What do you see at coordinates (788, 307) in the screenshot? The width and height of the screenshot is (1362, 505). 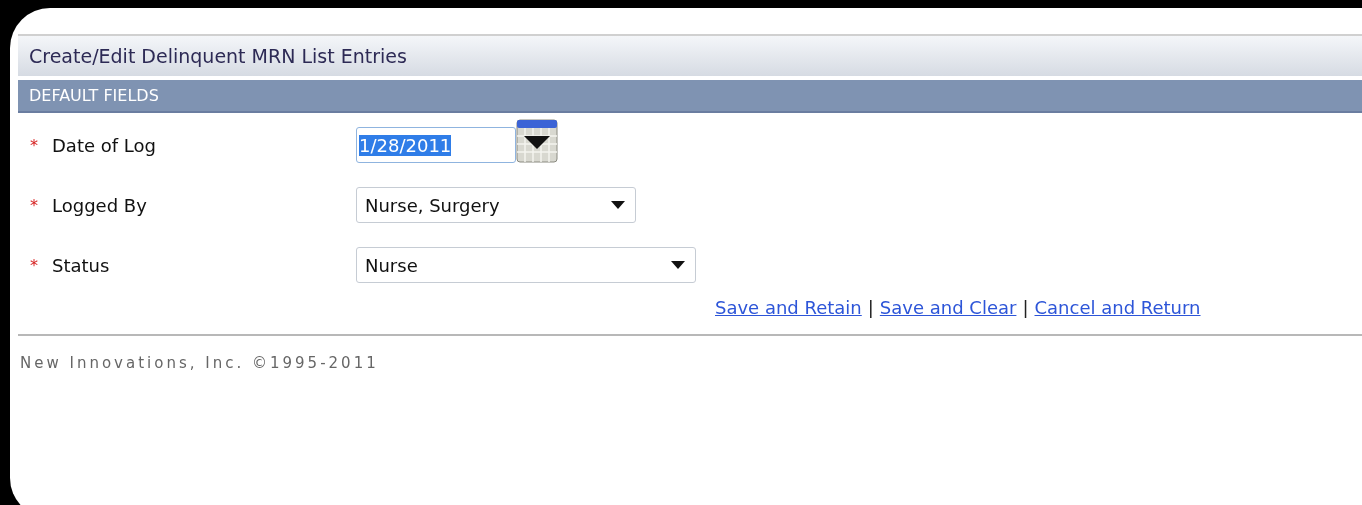 I see `action-link: Save and Retain` at bounding box center [788, 307].